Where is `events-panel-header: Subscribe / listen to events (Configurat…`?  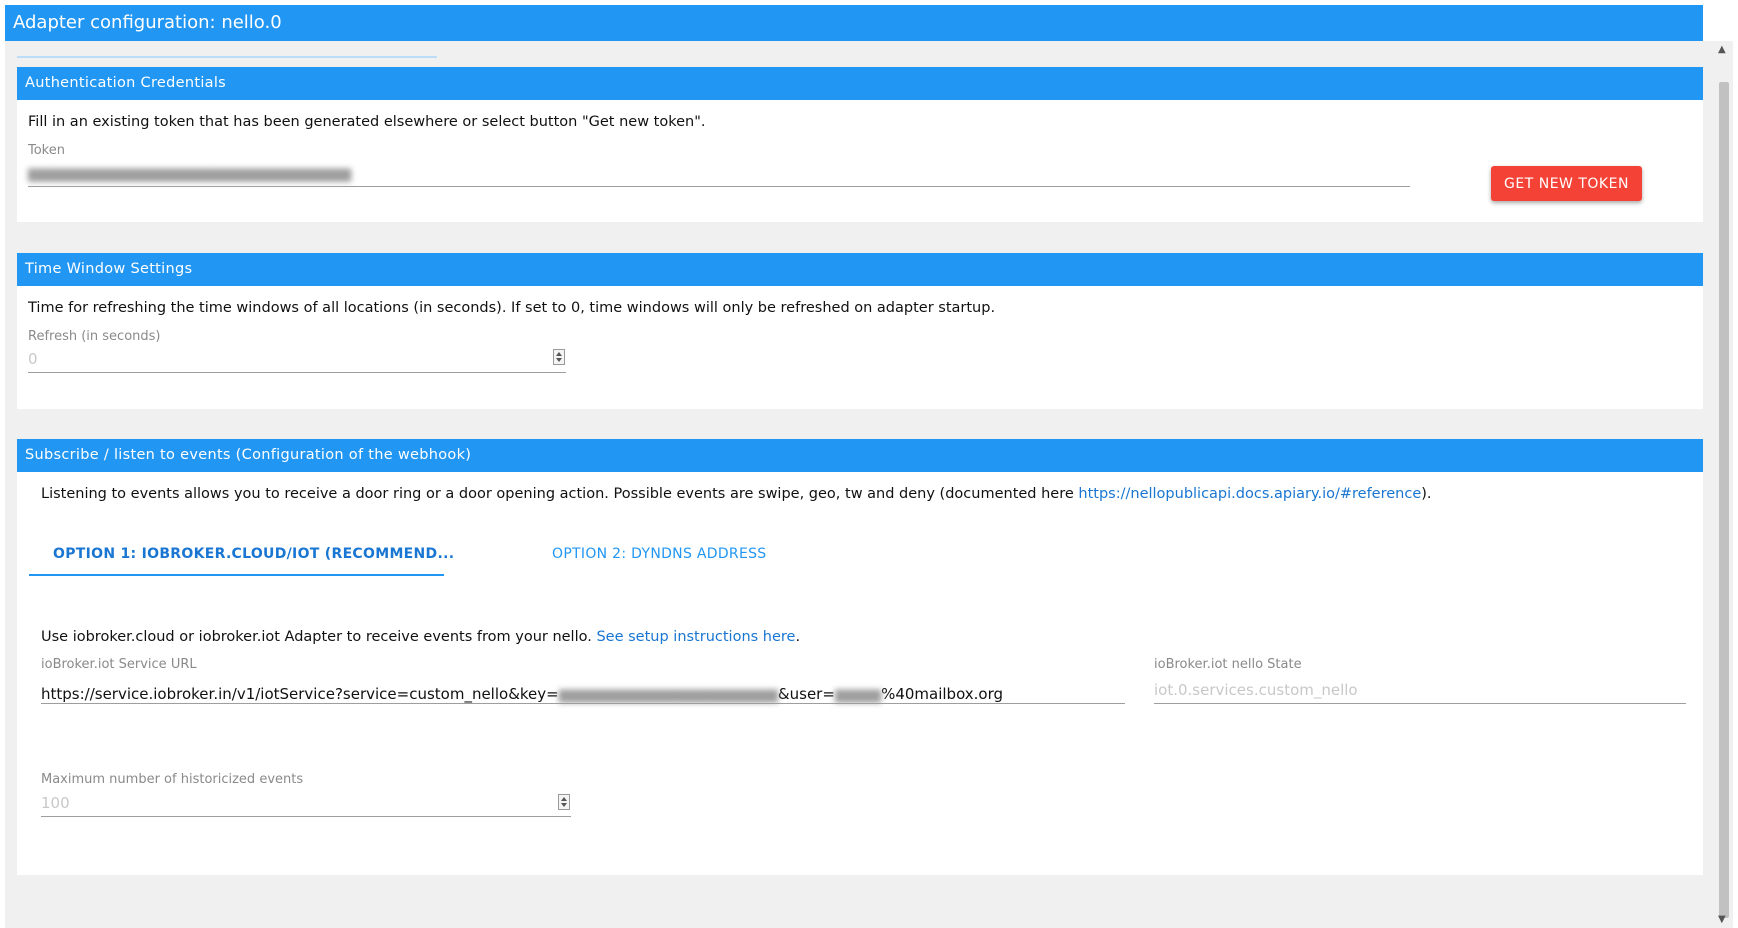 events-panel-header: Subscribe / listen to events (Configurat… is located at coordinates (860, 455).